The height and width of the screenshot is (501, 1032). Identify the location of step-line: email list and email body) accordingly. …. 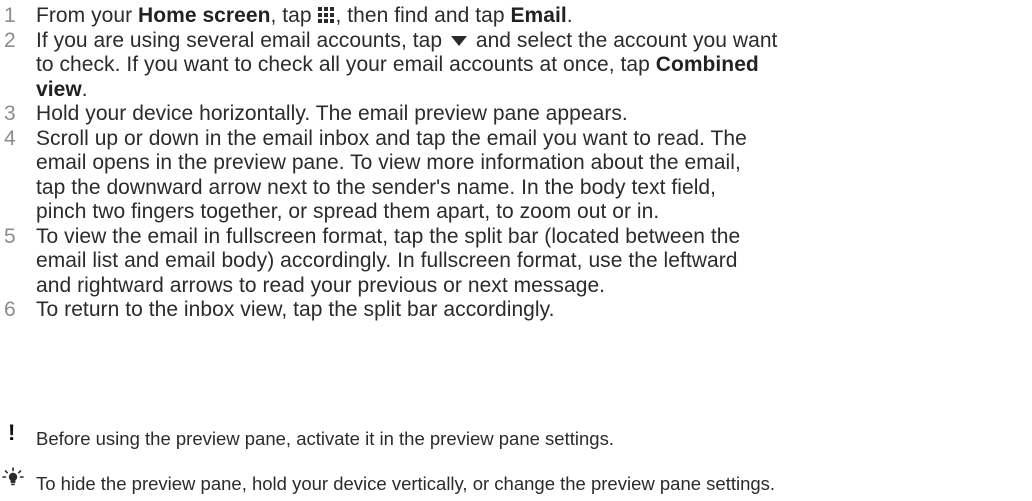
(387, 260).